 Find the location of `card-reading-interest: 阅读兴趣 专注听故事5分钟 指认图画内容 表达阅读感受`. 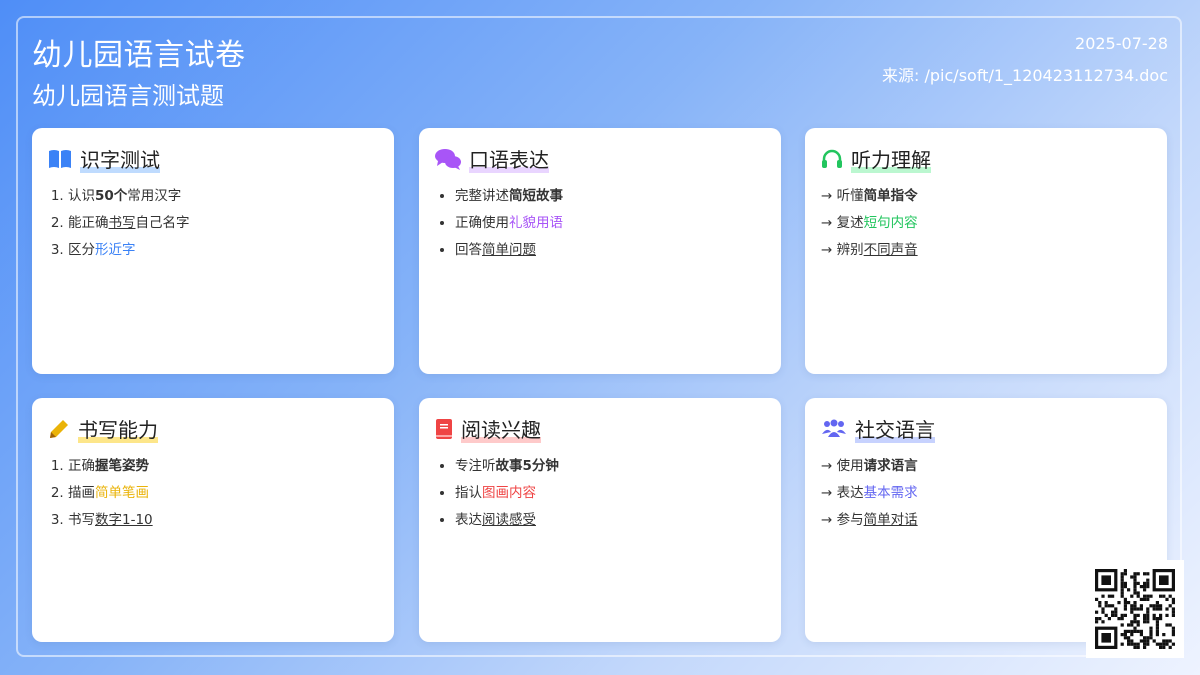

card-reading-interest: 阅读兴趣 专注听故事5分钟 指认图画内容 表达阅读感受 is located at coordinates (600, 520).